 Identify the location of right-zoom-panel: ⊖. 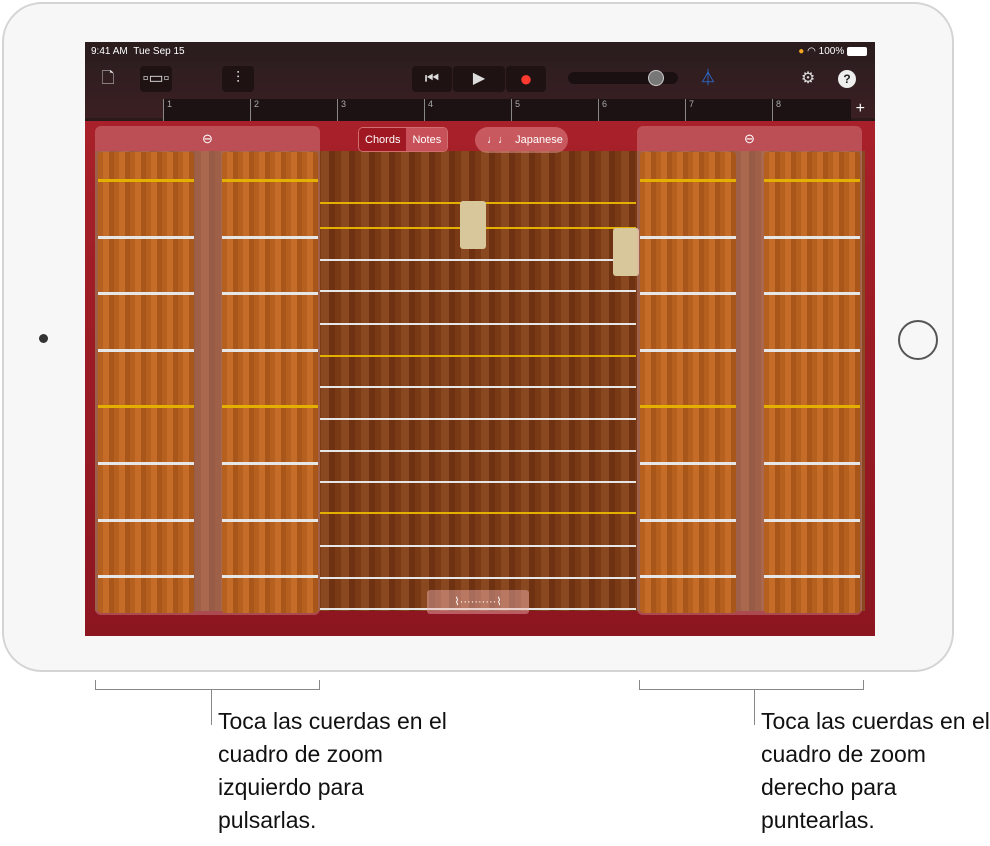
(749, 370).